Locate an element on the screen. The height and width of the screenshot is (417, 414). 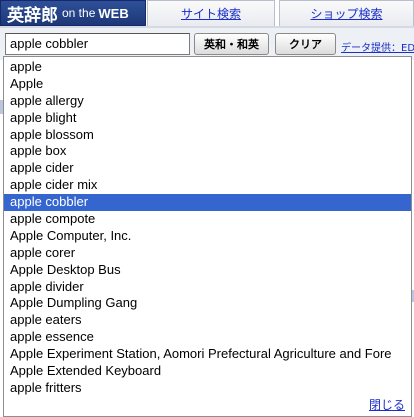
suggestion-item: apple essence is located at coordinates (207, 337).